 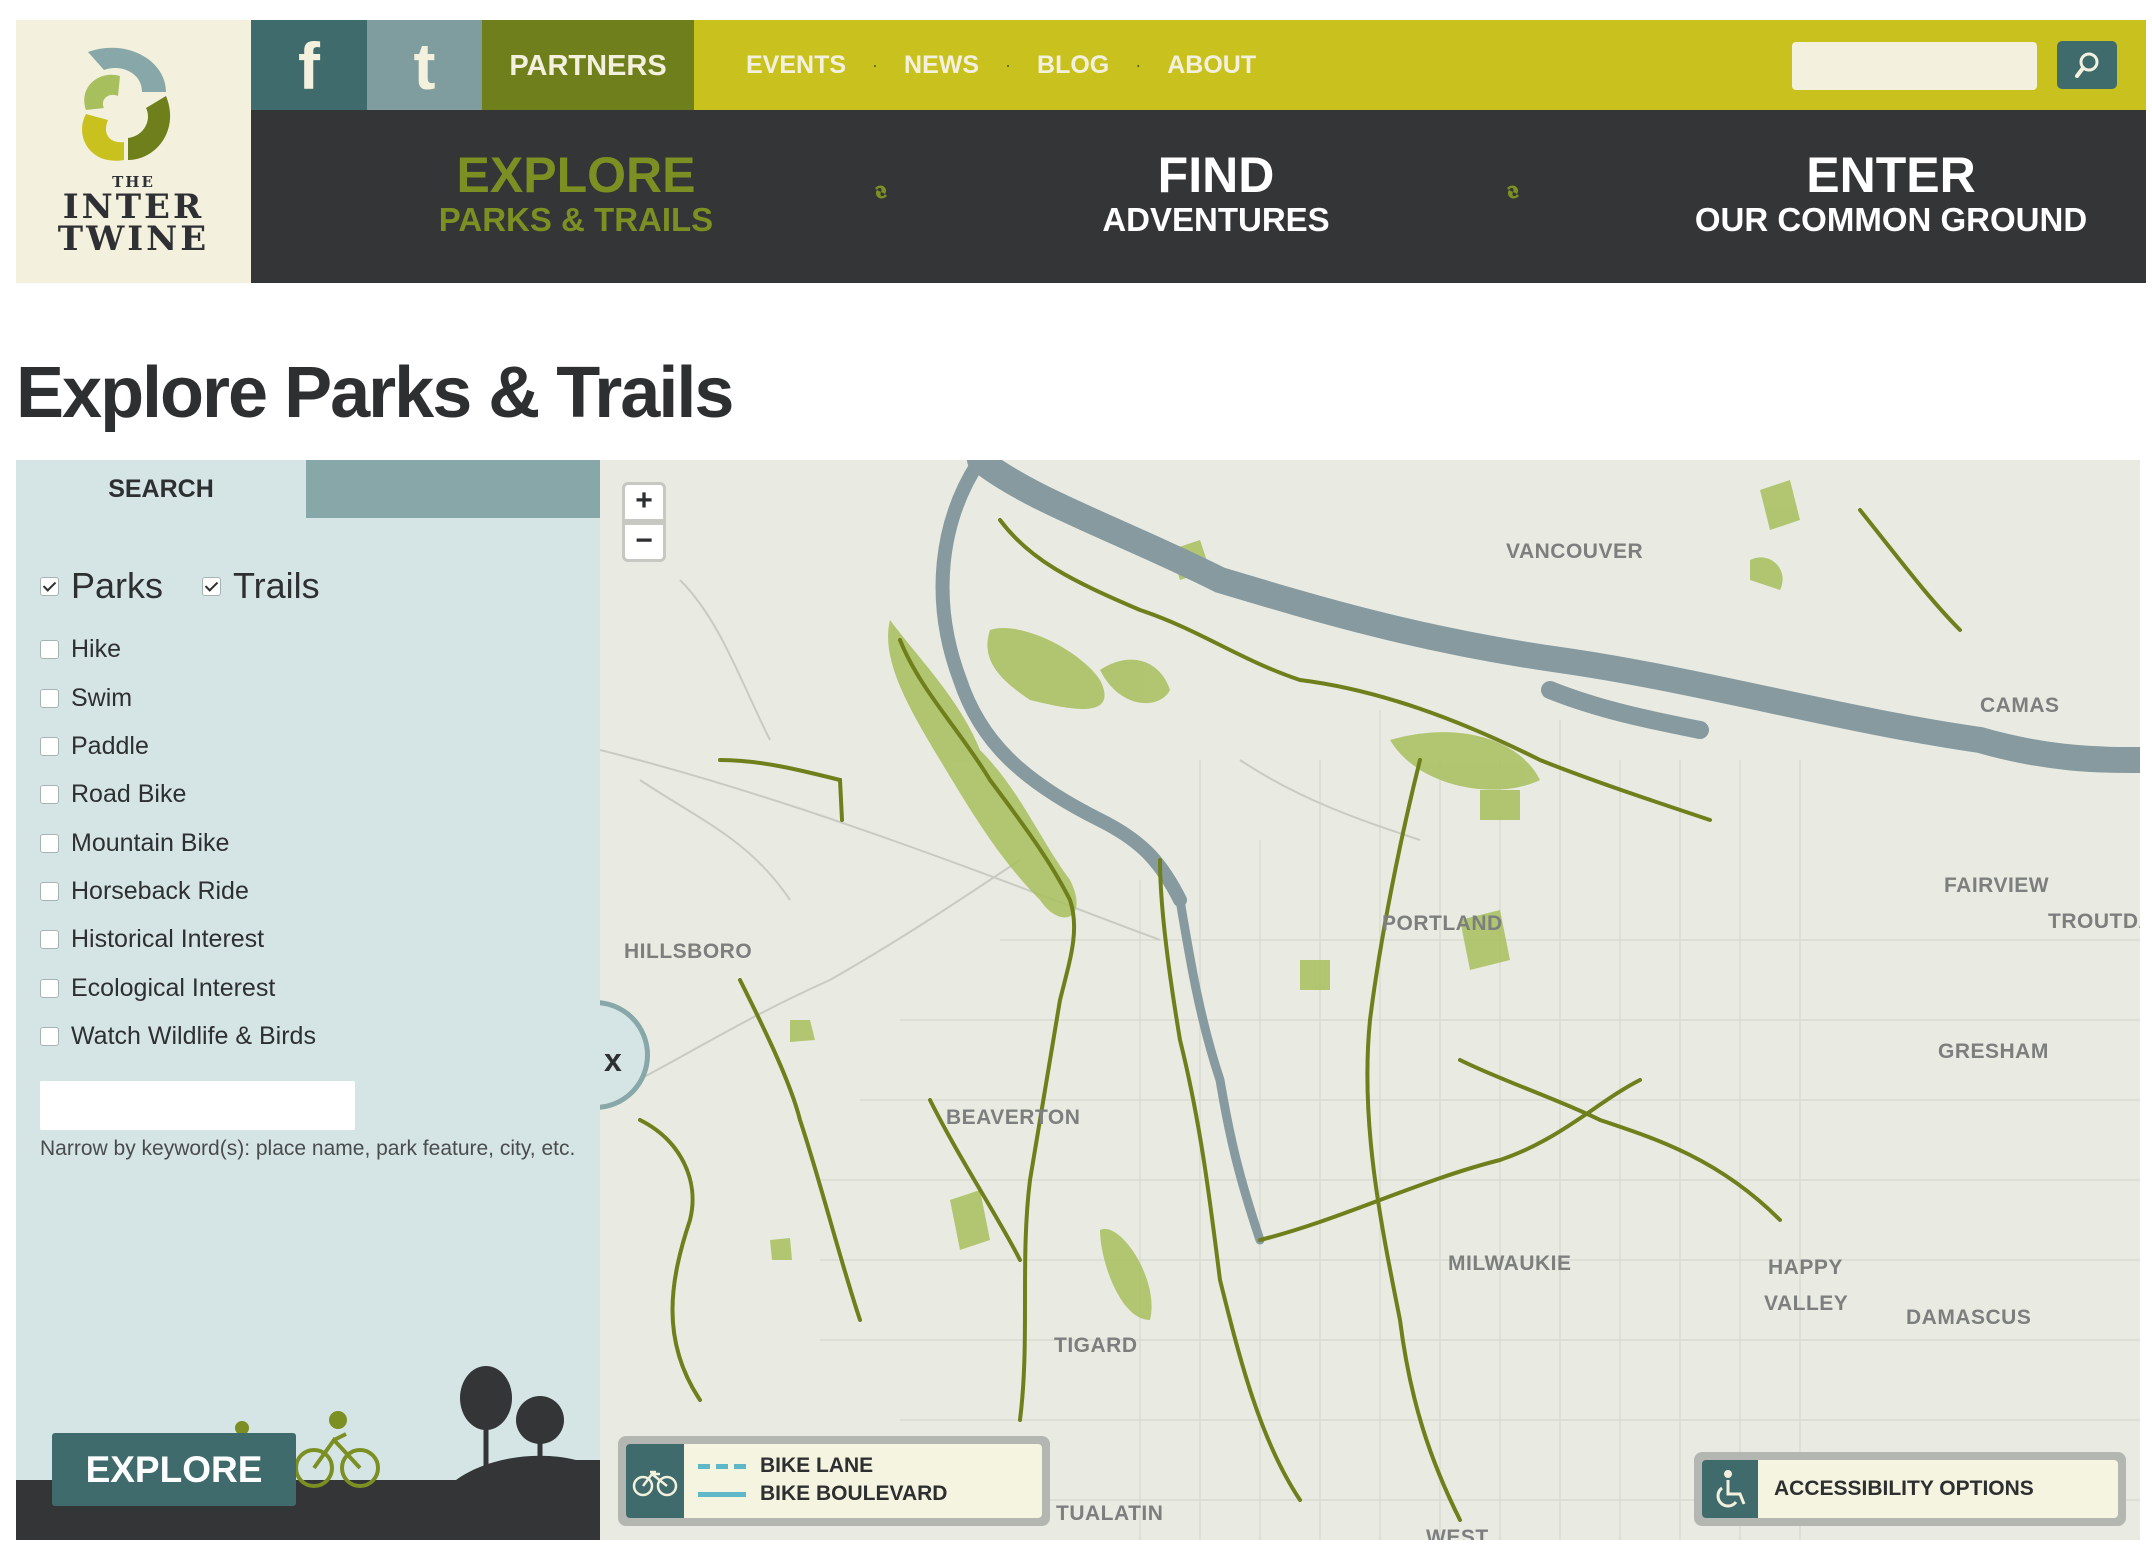 I want to click on nav-find-adventures: FIND ADVENTURES, so click(x=1216, y=196).